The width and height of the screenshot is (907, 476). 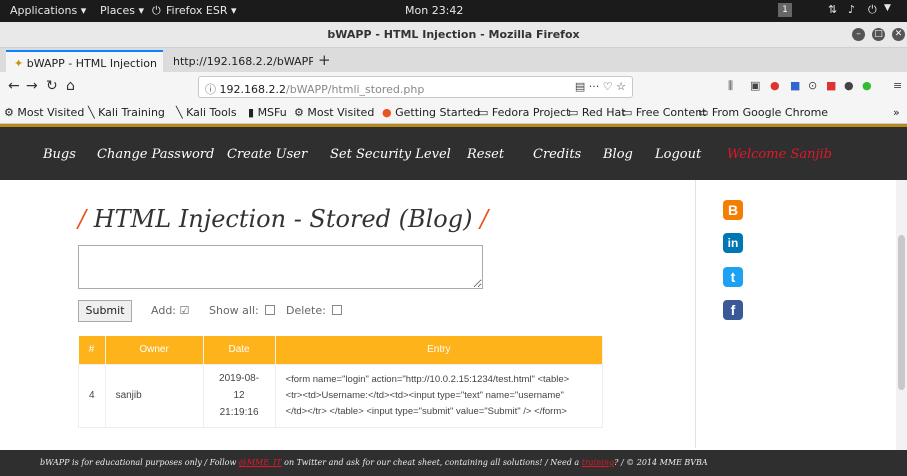 What do you see at coordinates (434, 10) in the screenshot?
I see `clock: Mon 23:42` at bounding box center [434, 10].